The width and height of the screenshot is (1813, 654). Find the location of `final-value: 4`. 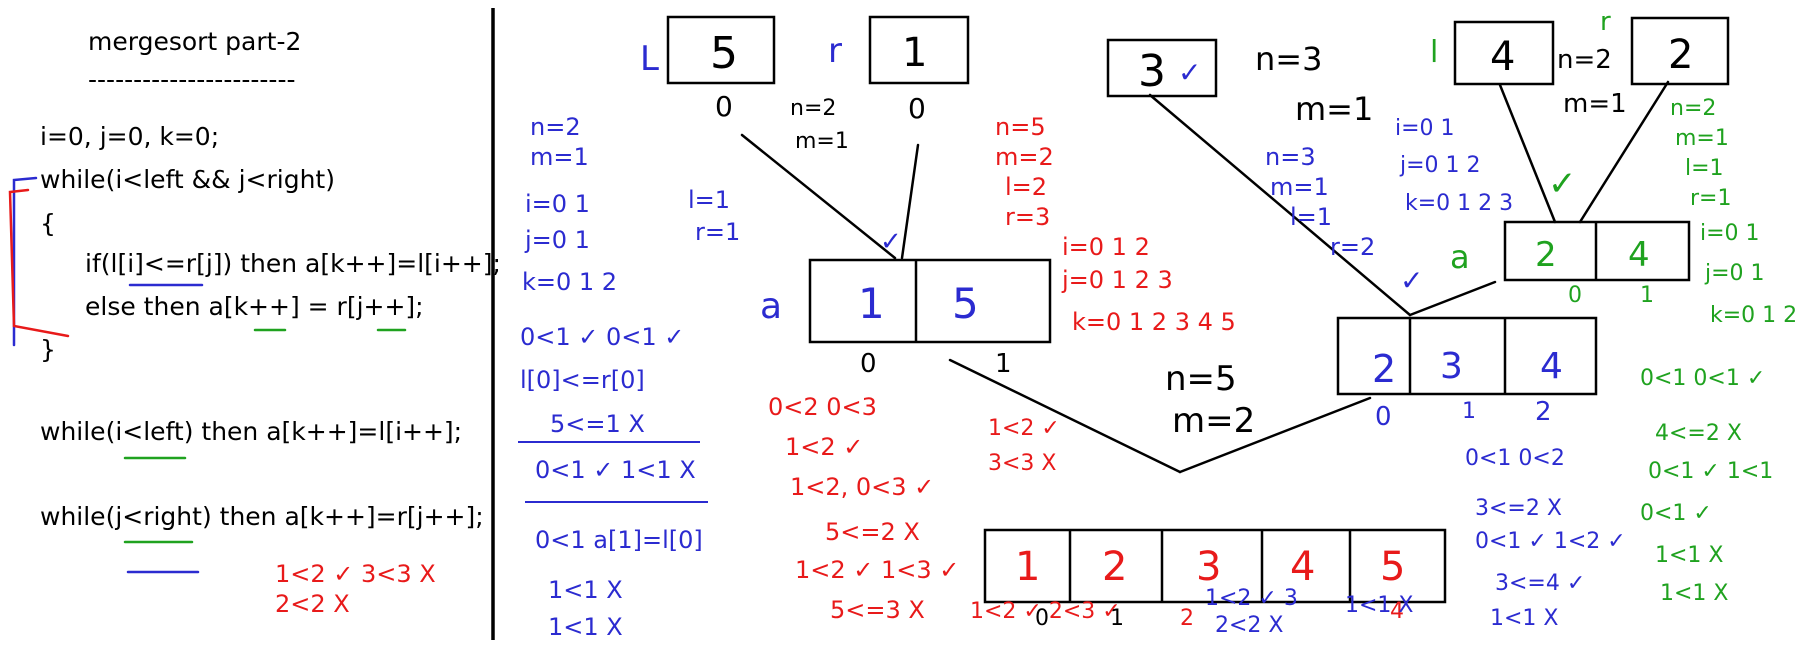

final-value: 4 is located at coordinates (1302, 567).